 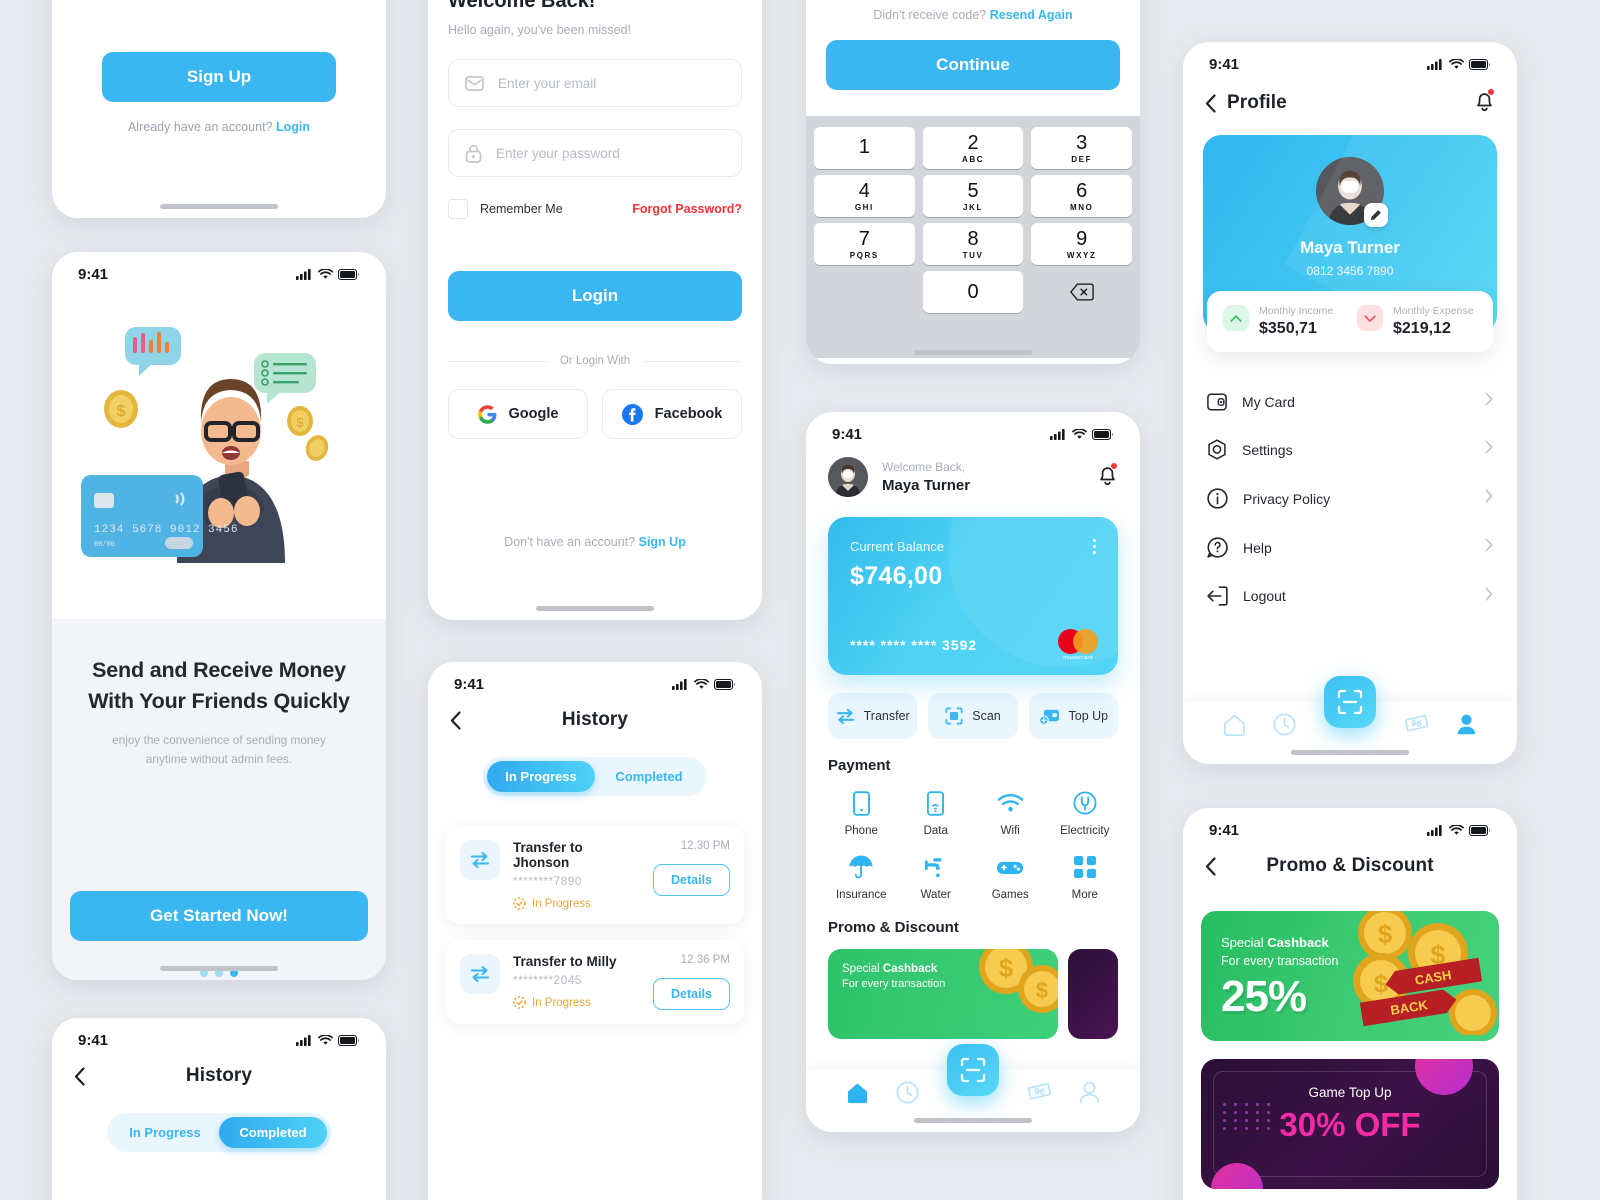 What do you see at coordinates (1350, 104) in the screenshot?
I see `nav-bar: Profile` at bounding box center [1350, 104].